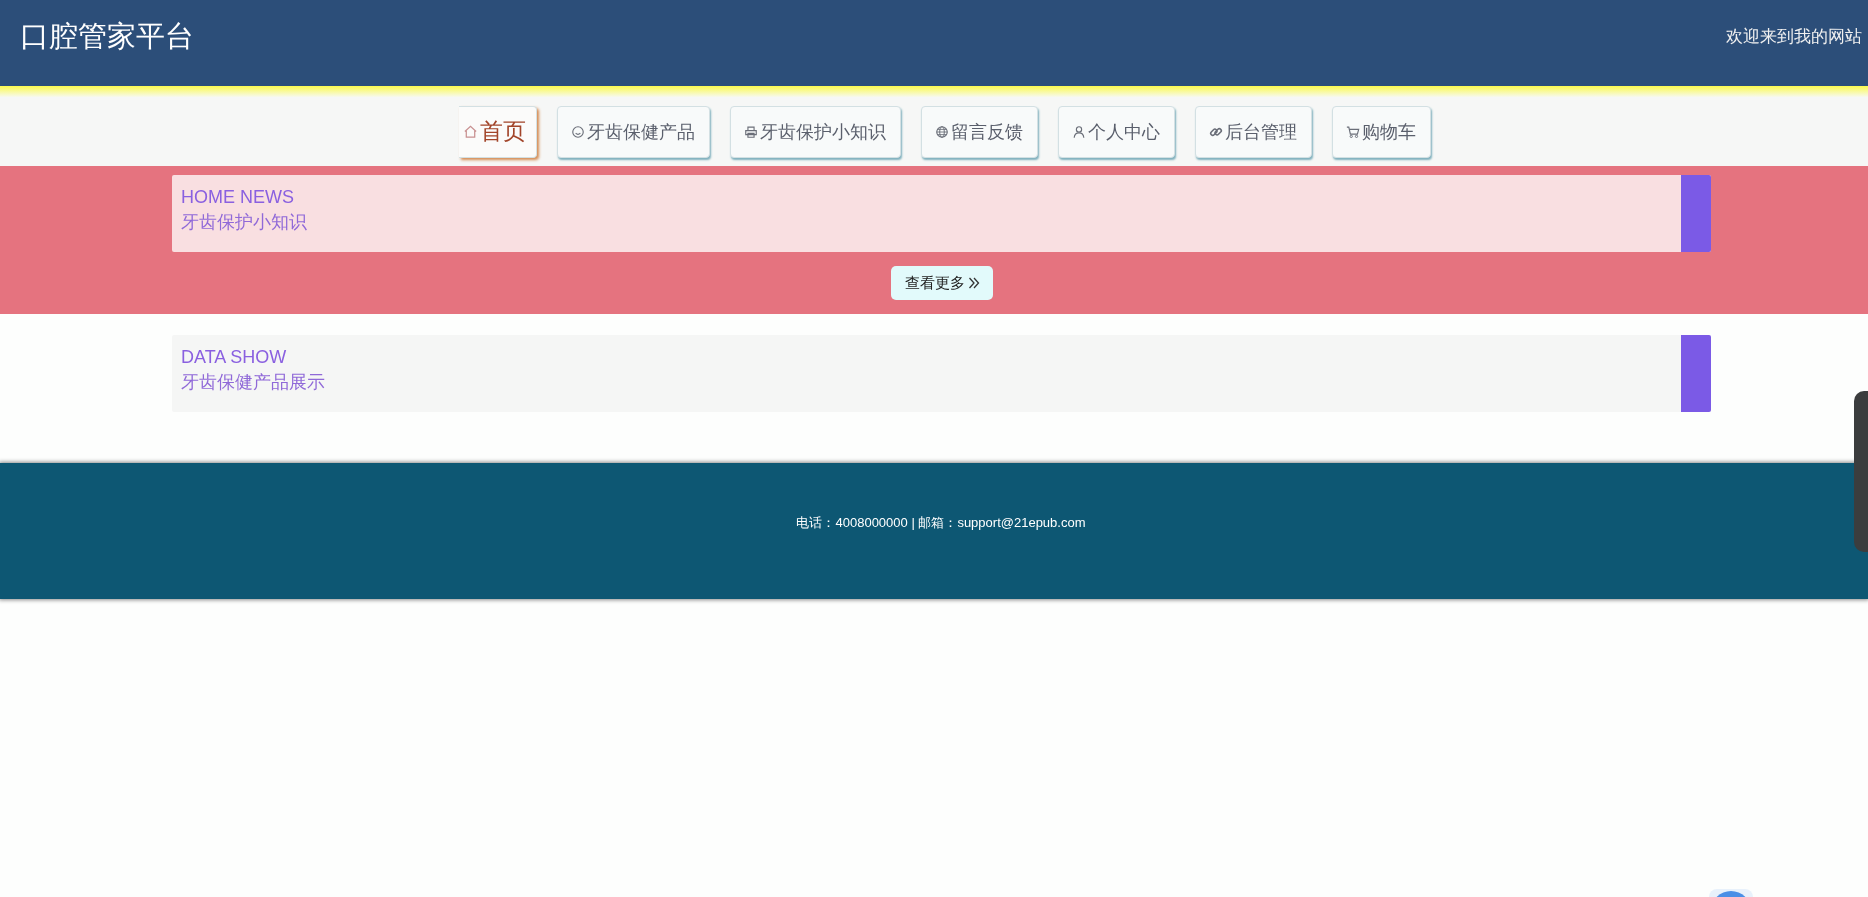  Describe the element at coordinates (253, 382) in the screenshot. I see `section-subtitle: 牙齿保健产品展示` at that location.